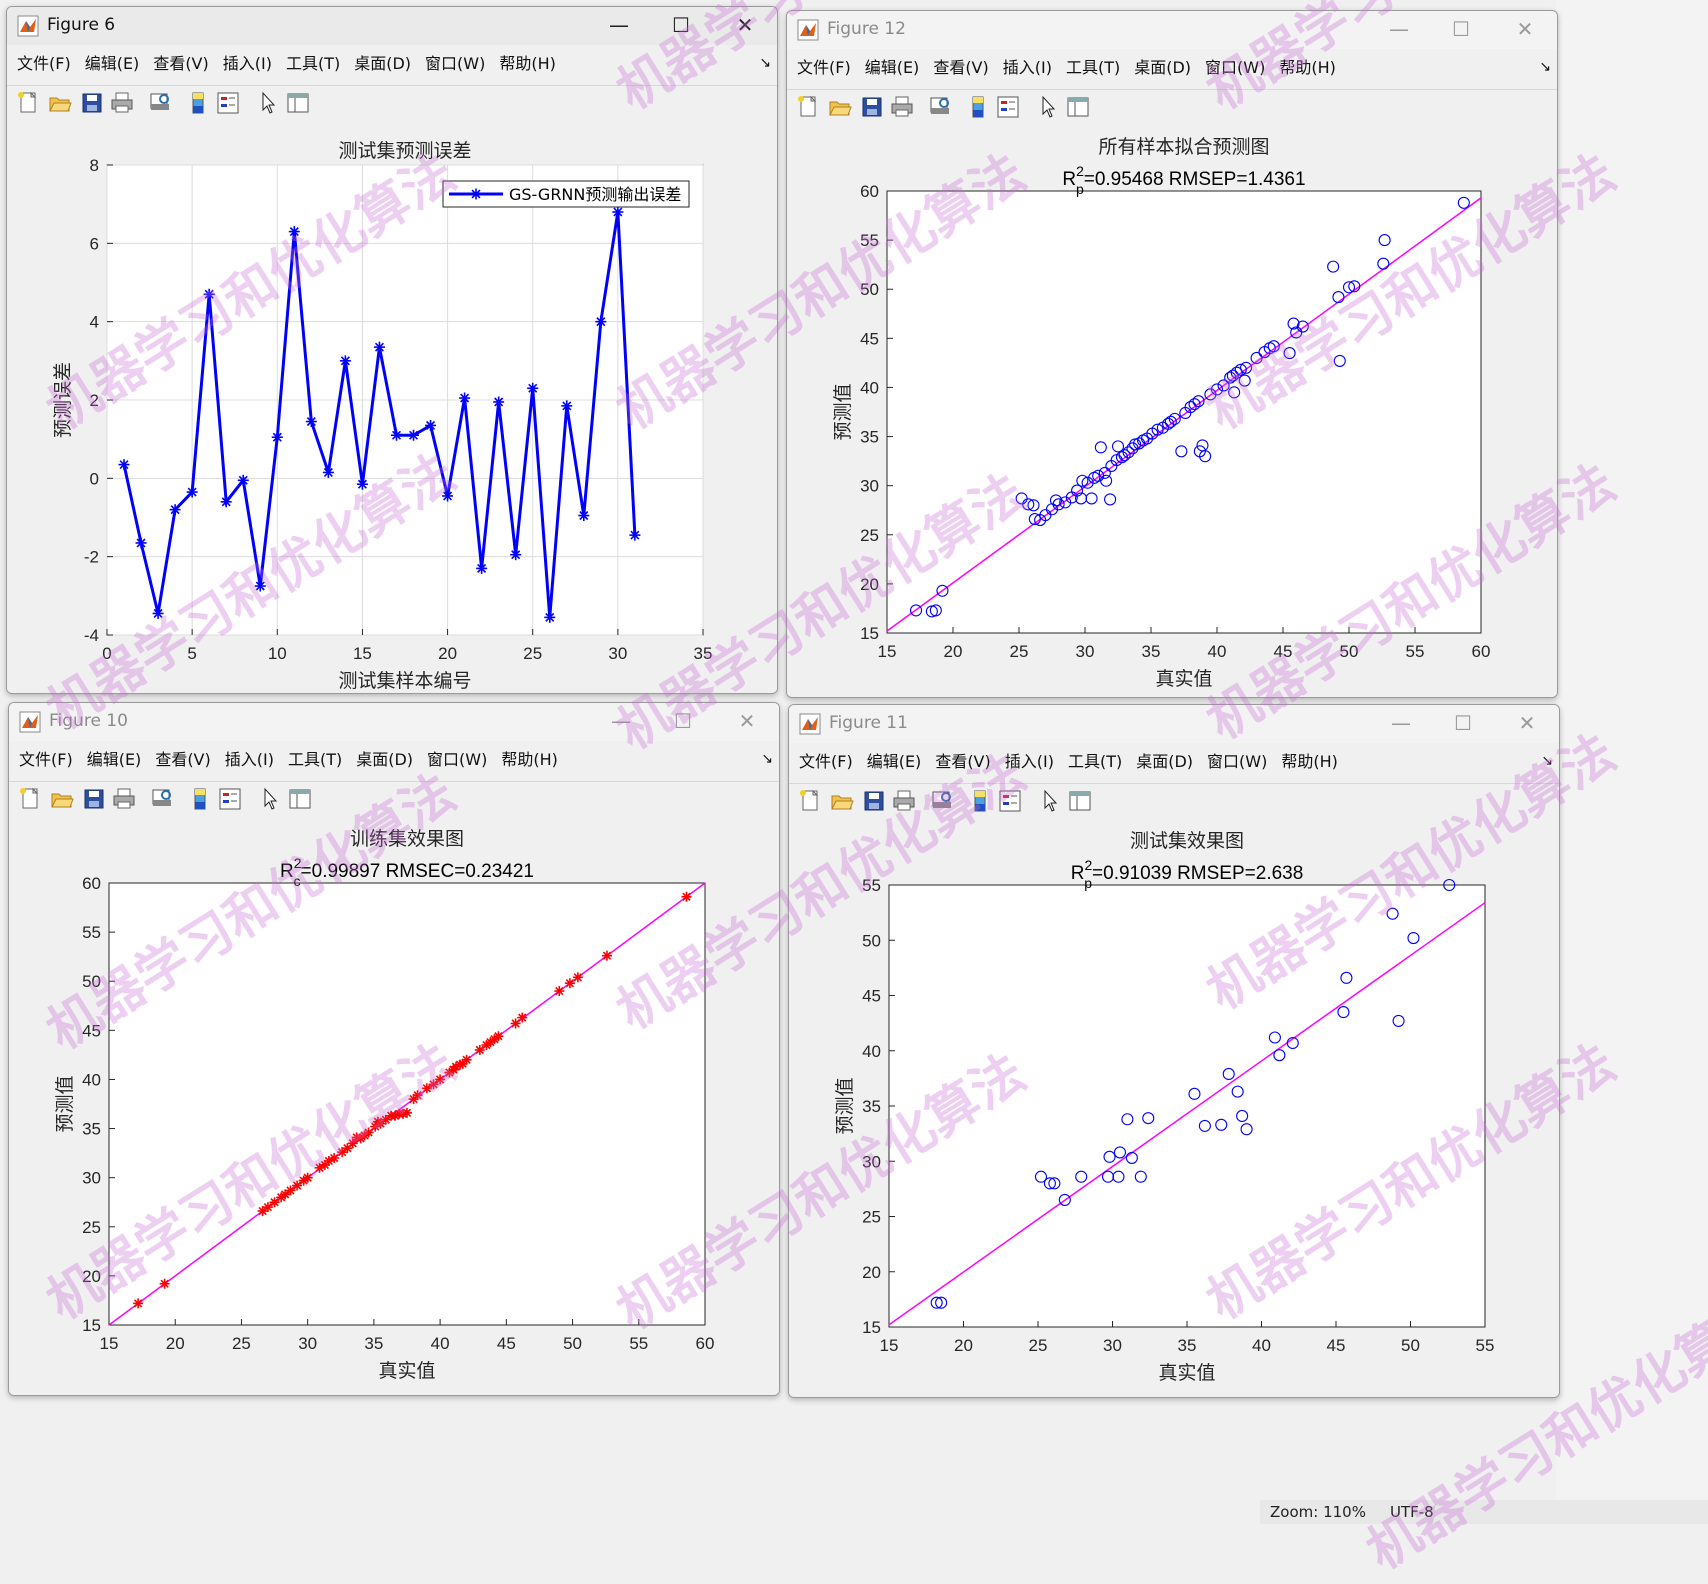 This screenshot has width=1708, height=1584. I want to click on y-tick-label-6: 45, so click(871, 996).